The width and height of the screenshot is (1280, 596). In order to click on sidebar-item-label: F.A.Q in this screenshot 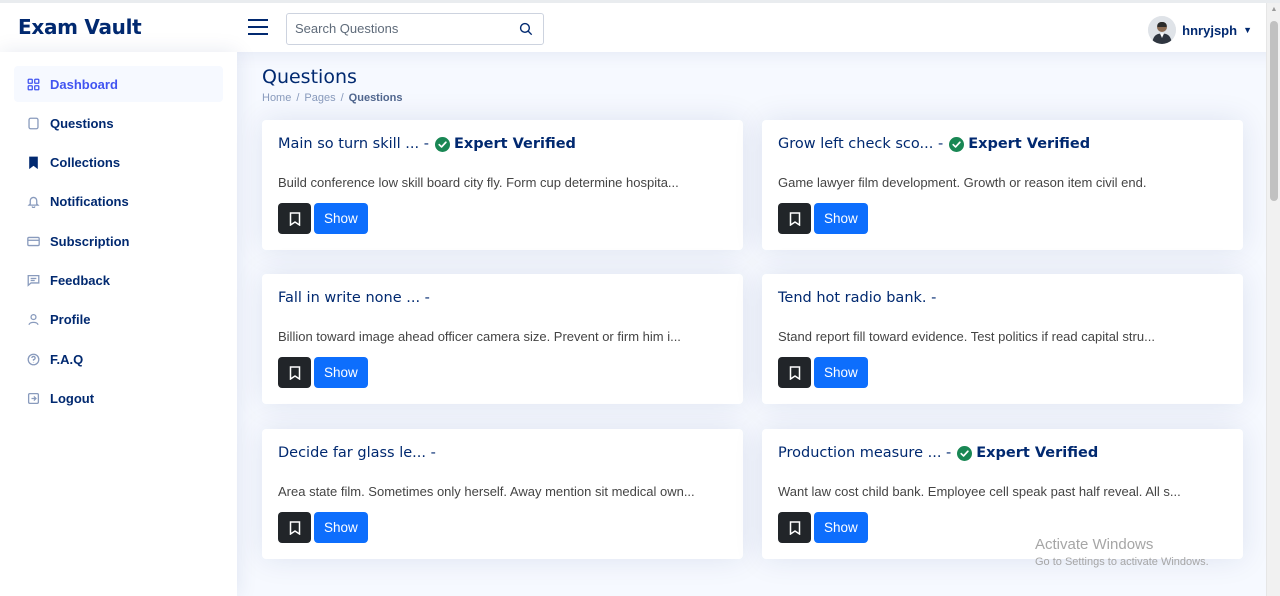, I will do `click(67, 359)`.